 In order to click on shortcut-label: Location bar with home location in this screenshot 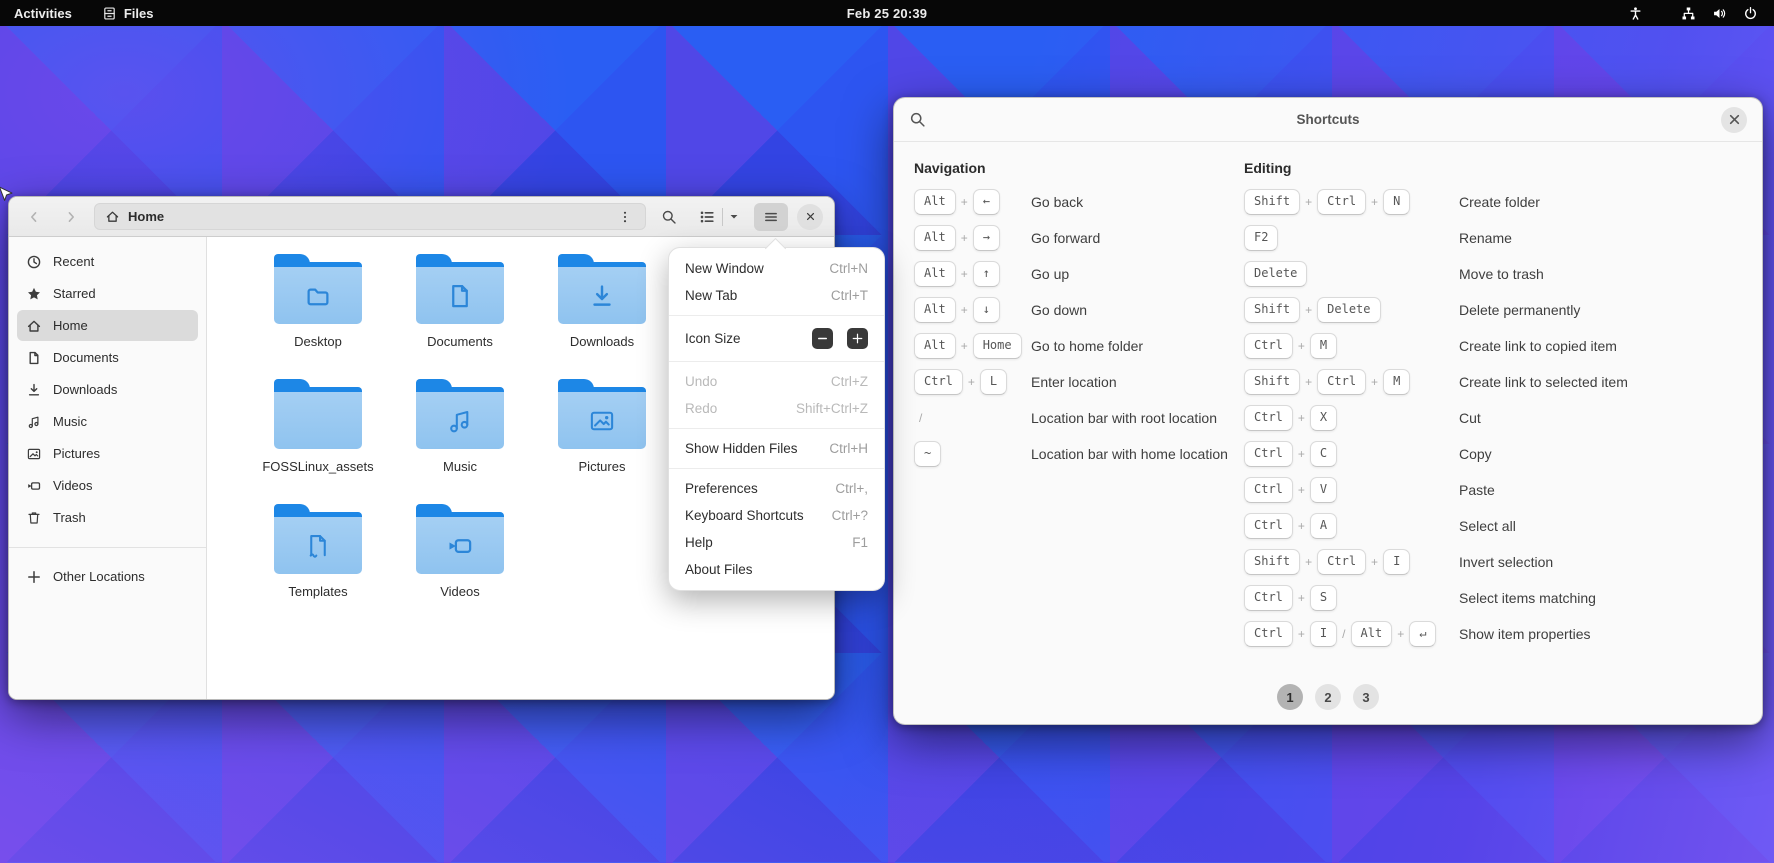, I will do `click(1129, 454)`.